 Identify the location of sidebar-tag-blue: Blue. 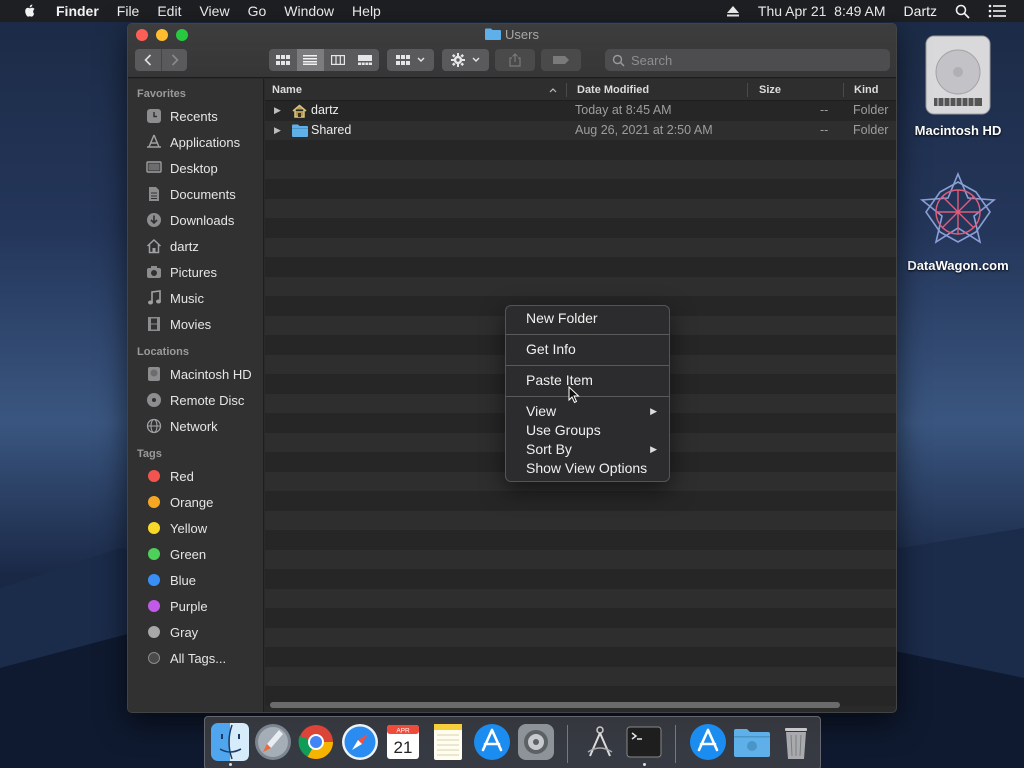
(195, 580).